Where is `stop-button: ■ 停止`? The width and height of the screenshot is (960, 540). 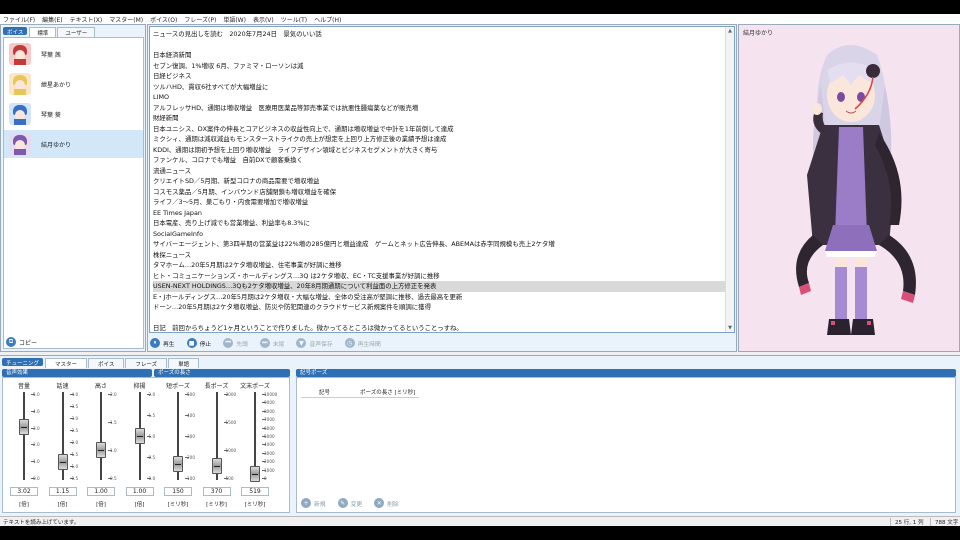
stop-button: ■ 停止 is located at coordinates (199, 343).